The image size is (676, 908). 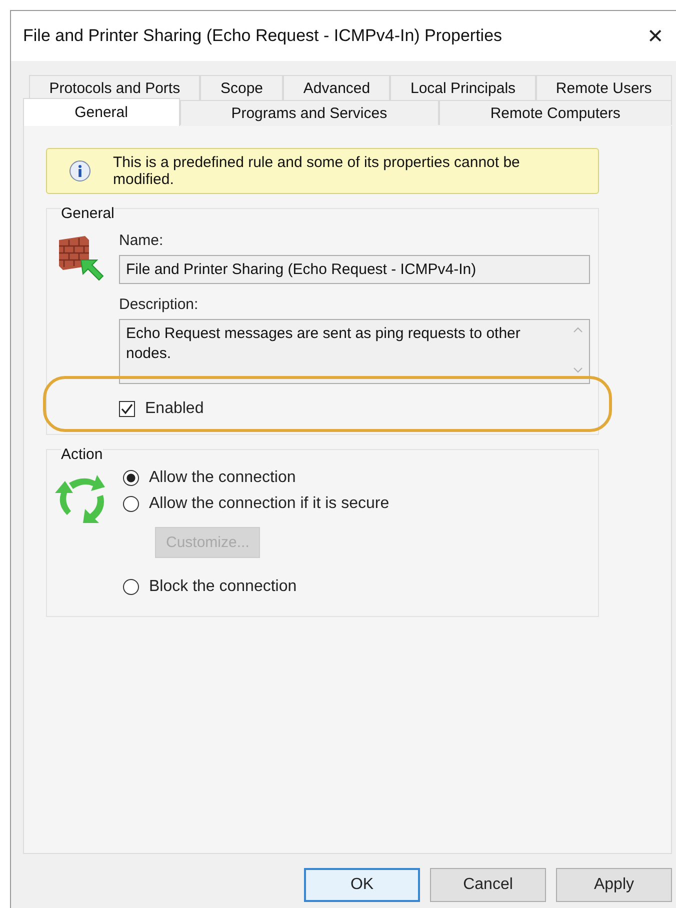 I want to click on dialog-button: OK, so click(x=362, y=885).